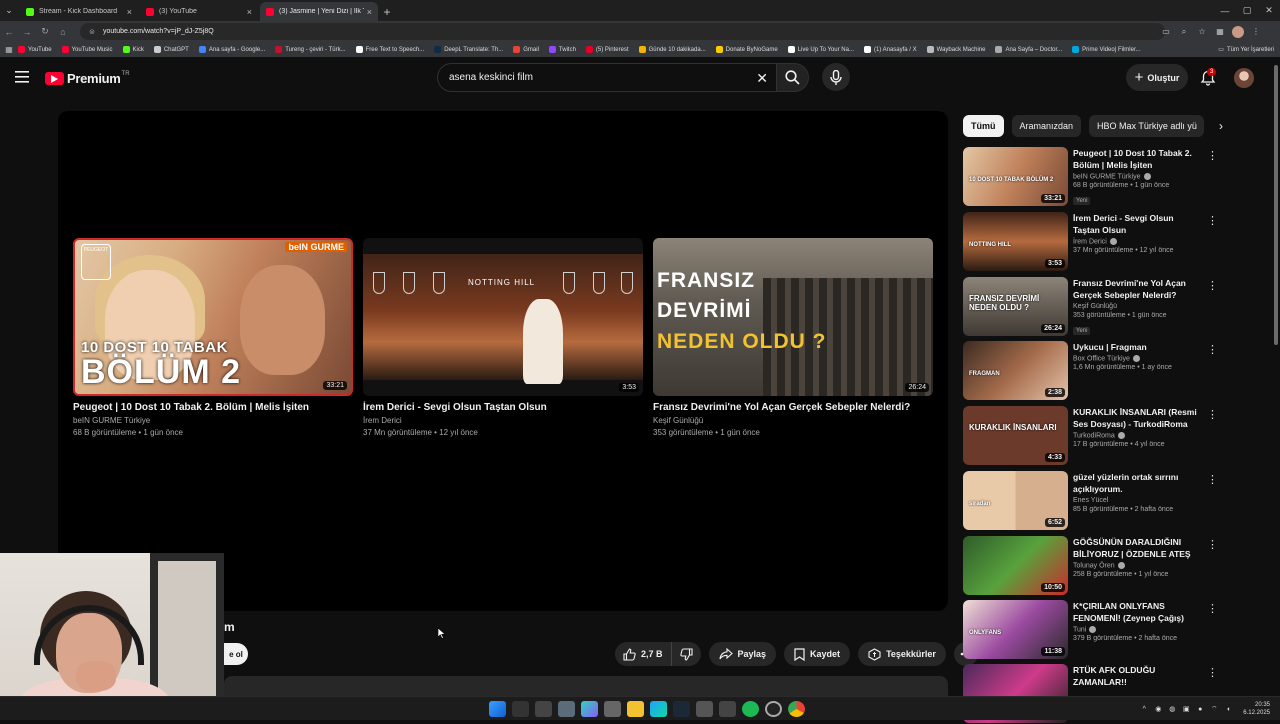 This screenshot has height=724, width=1280. What do you see at coordinates (1166, 32) in the screenshot?
I see `cast-icon: ▭` at bounding box center [1166, 32].